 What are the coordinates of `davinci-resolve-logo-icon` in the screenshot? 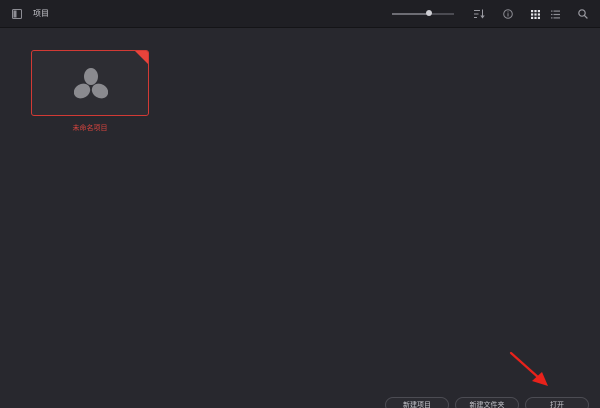 It's located at (91, 83).